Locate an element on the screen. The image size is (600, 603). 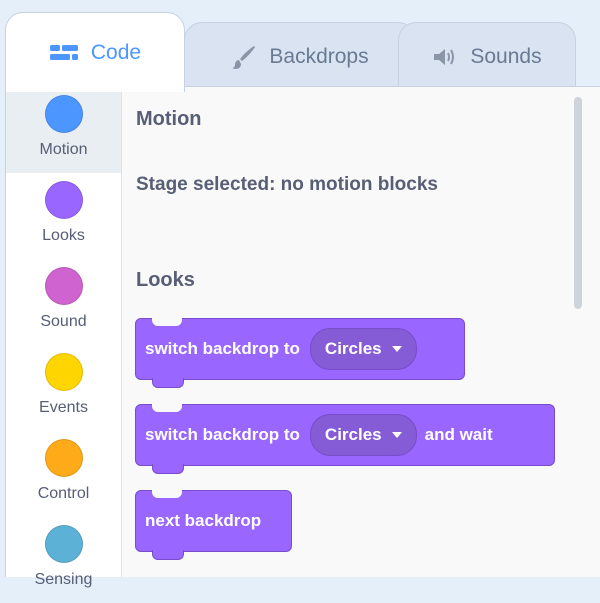
code-icon is located at coordinates (64, 53).